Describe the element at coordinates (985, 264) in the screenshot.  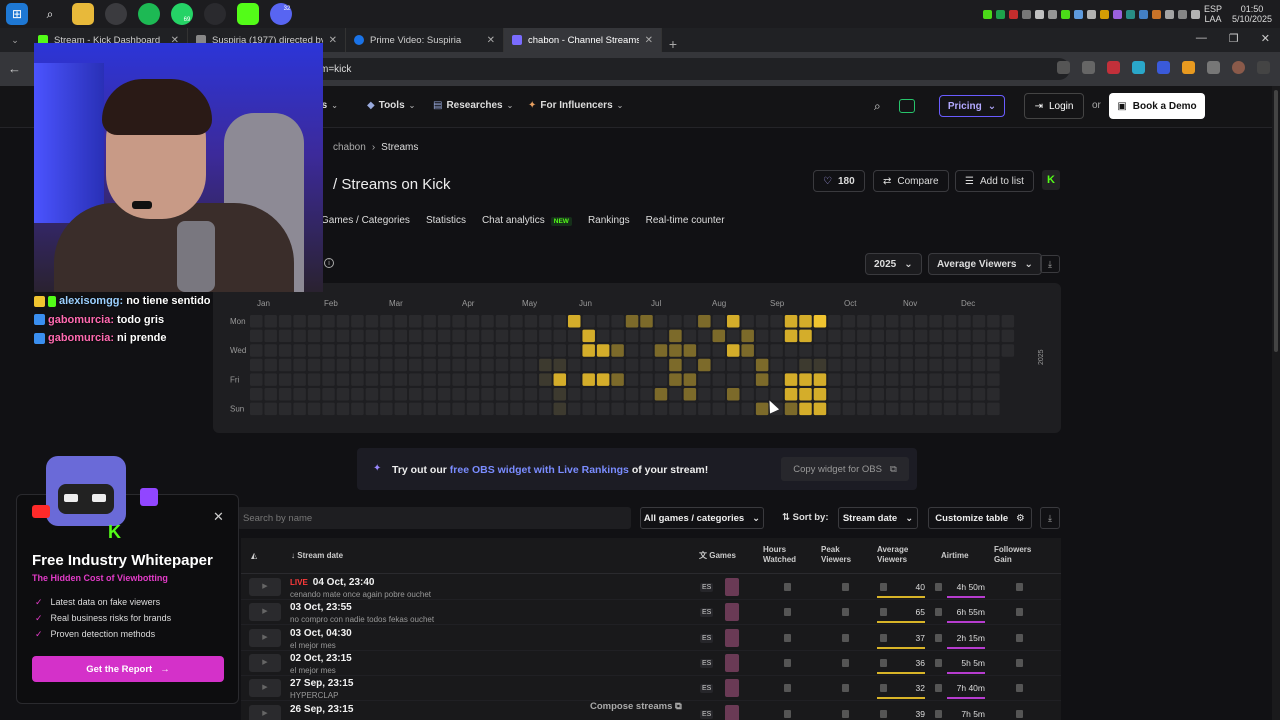
I see `metric-select: Average Viewers ⌄` at that location.